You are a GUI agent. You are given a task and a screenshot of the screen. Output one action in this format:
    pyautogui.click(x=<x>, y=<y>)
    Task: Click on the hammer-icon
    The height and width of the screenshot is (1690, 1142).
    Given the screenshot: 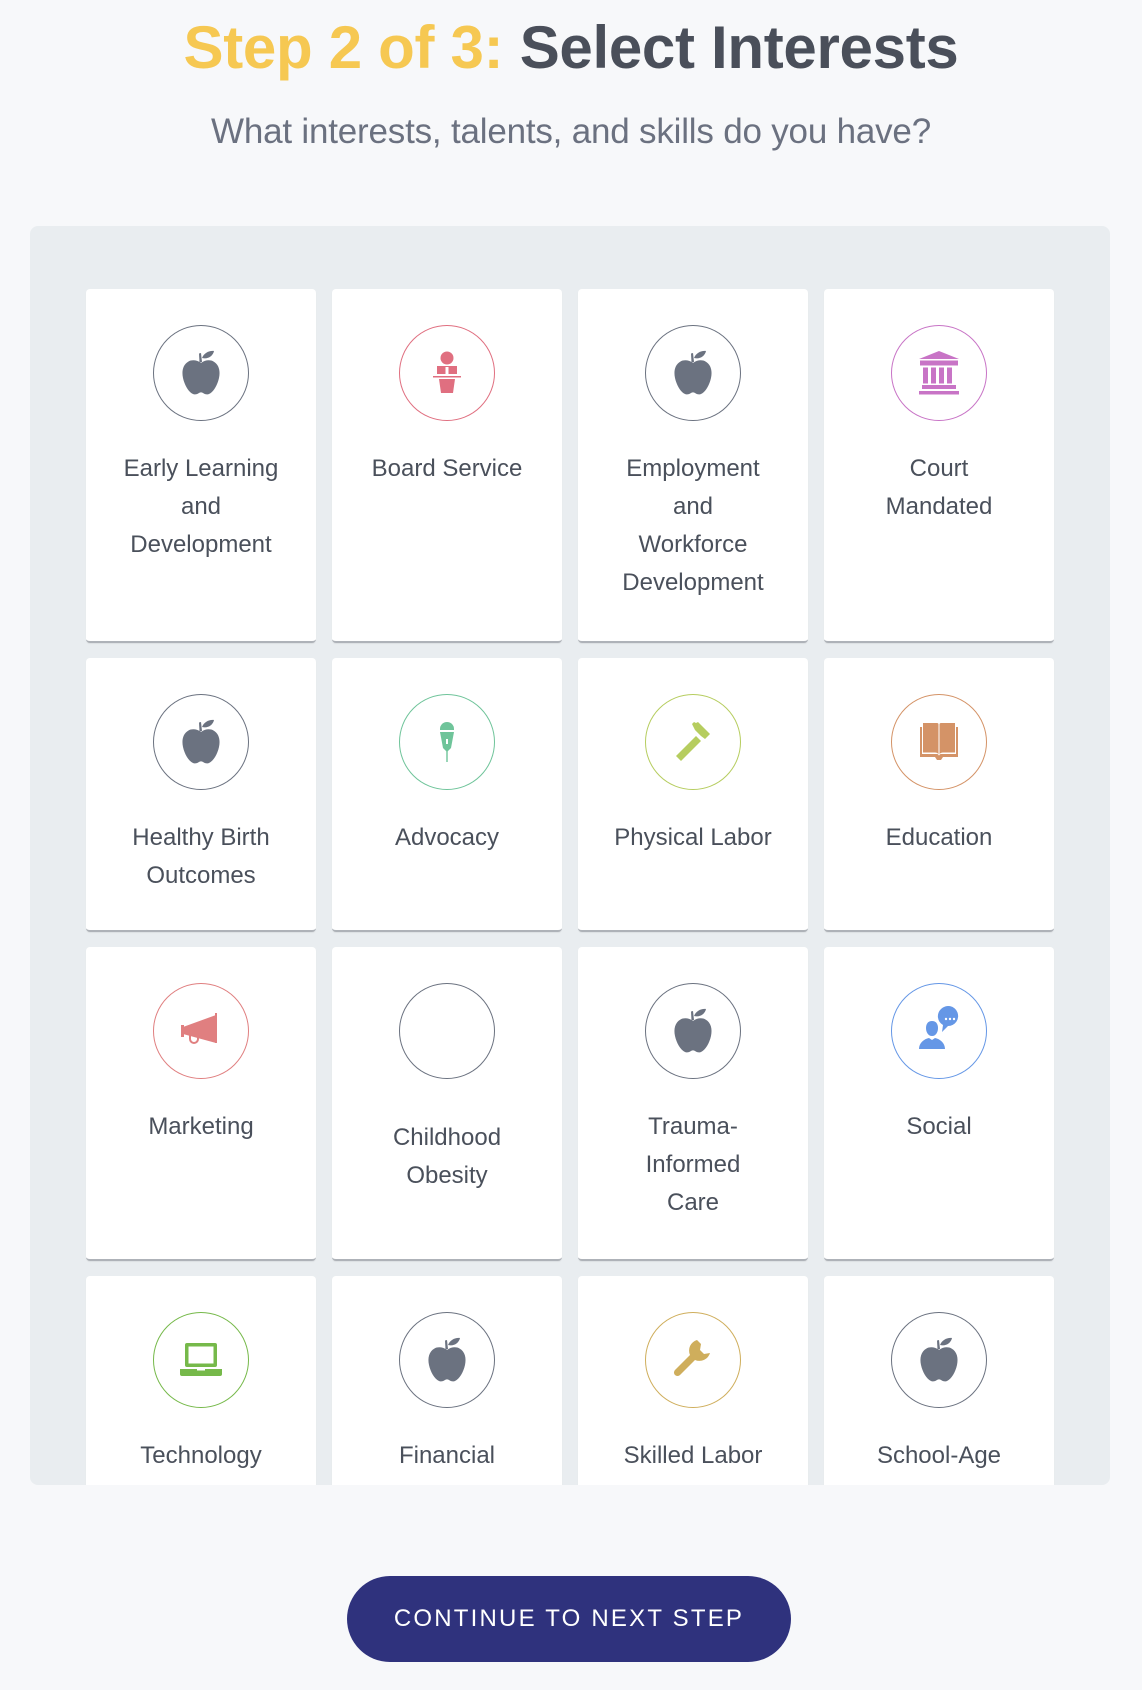 What is the action you would take?
    pyautogui.click(x=693, y=742)
    